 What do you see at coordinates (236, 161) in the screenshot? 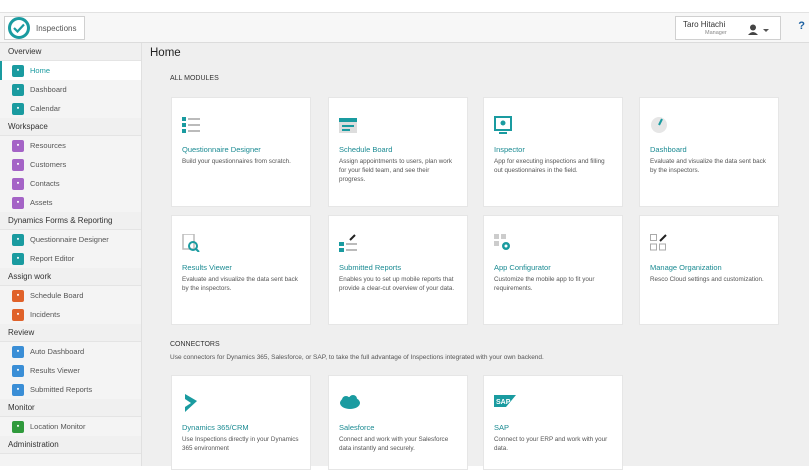
I see `card-description: Build your questionnaires from scratch.` at bounding box center [236, 161].